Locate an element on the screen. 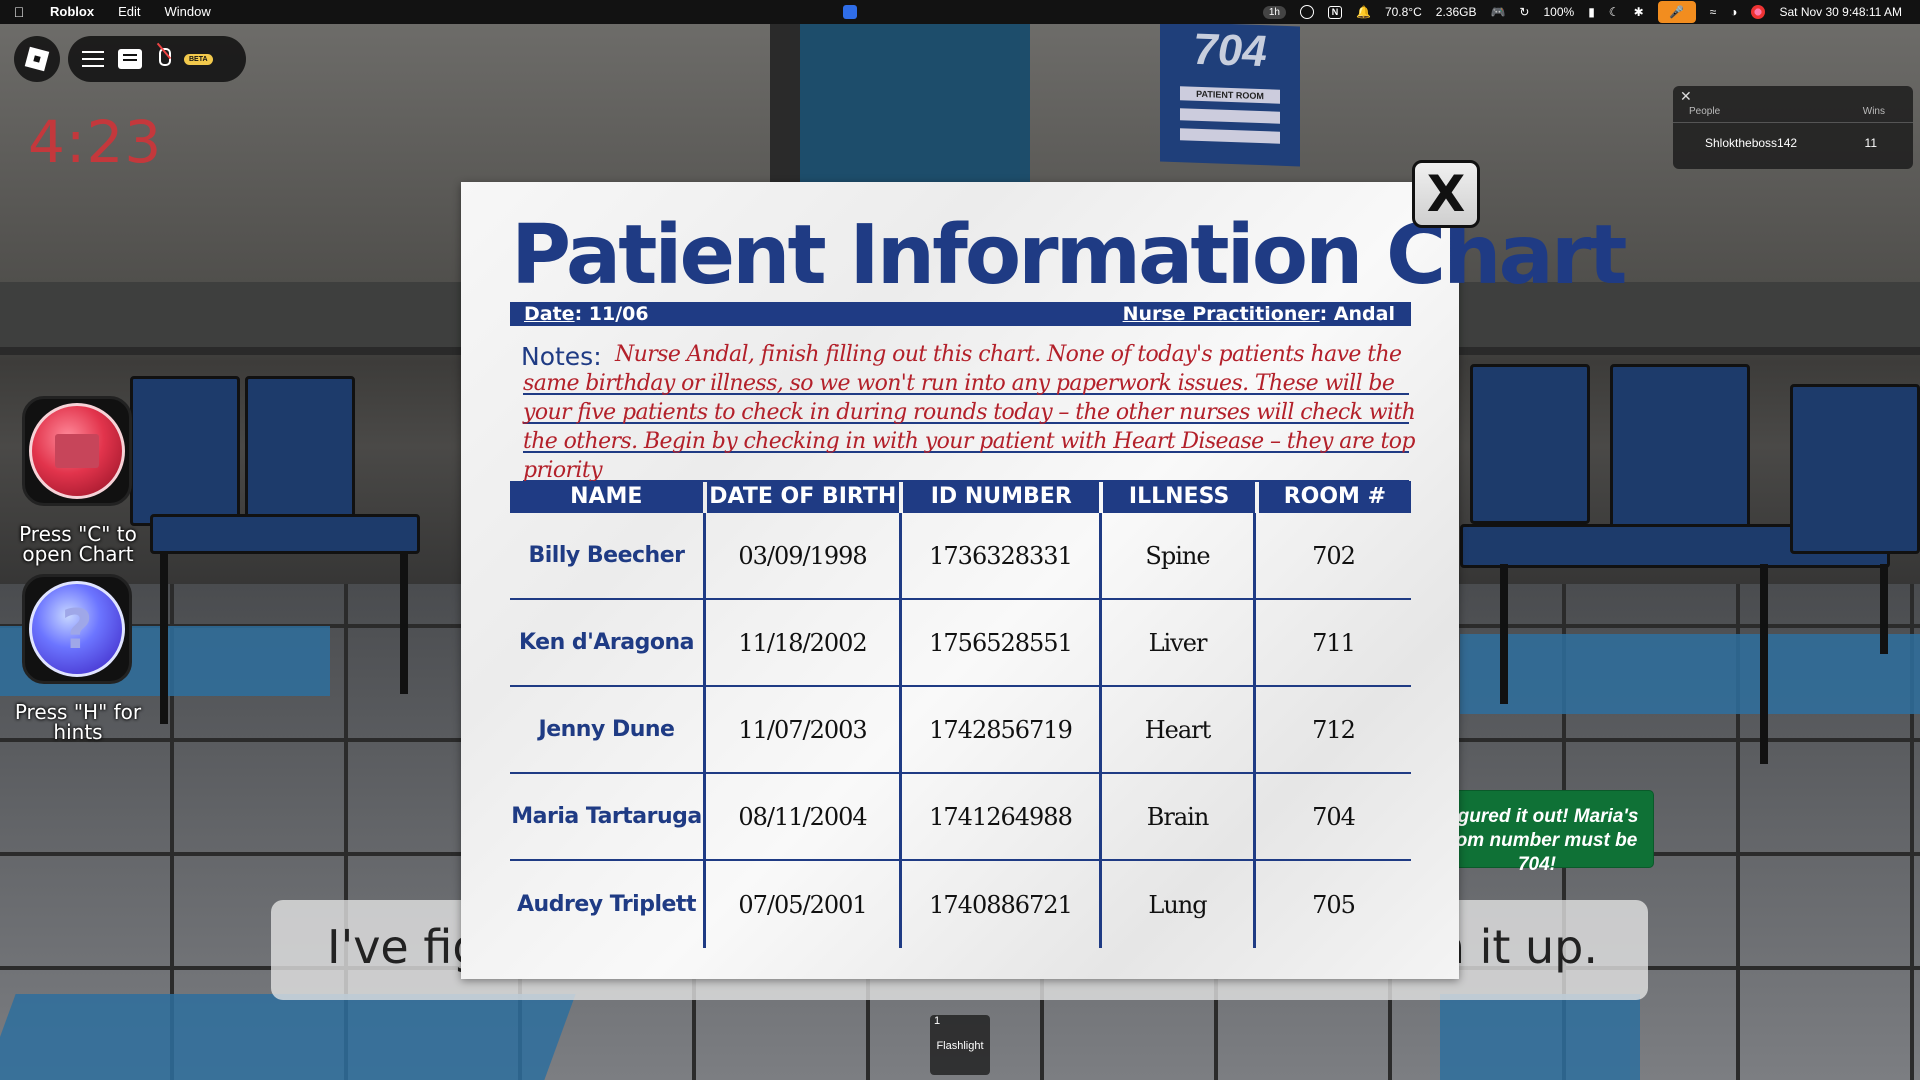 The height and width of the screenshot is (1080, 1920). cell-name: Maria Tartaruga is located at coordinates (608, 816).